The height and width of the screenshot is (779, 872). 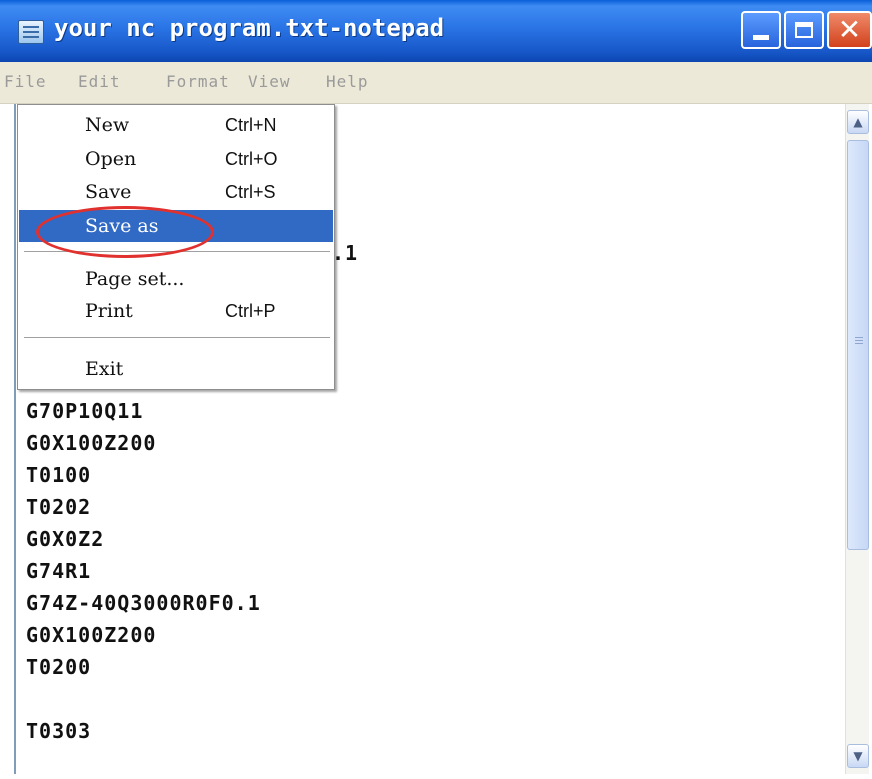 I want to click on title-bar: your nc program.txt-notepad ✕, so click(x=436, y=31).